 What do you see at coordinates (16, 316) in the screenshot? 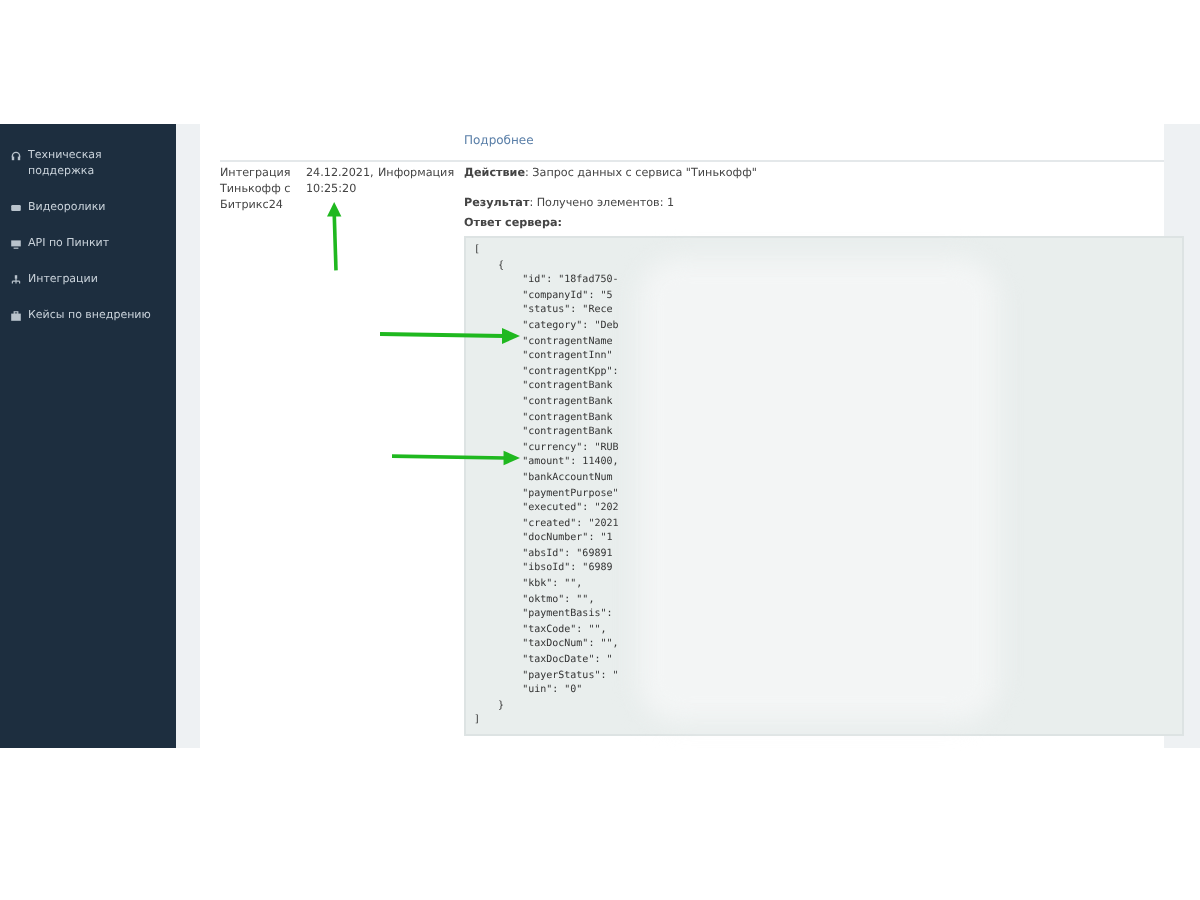
I see `briefcase-icon` at bounding box center [16, 316].